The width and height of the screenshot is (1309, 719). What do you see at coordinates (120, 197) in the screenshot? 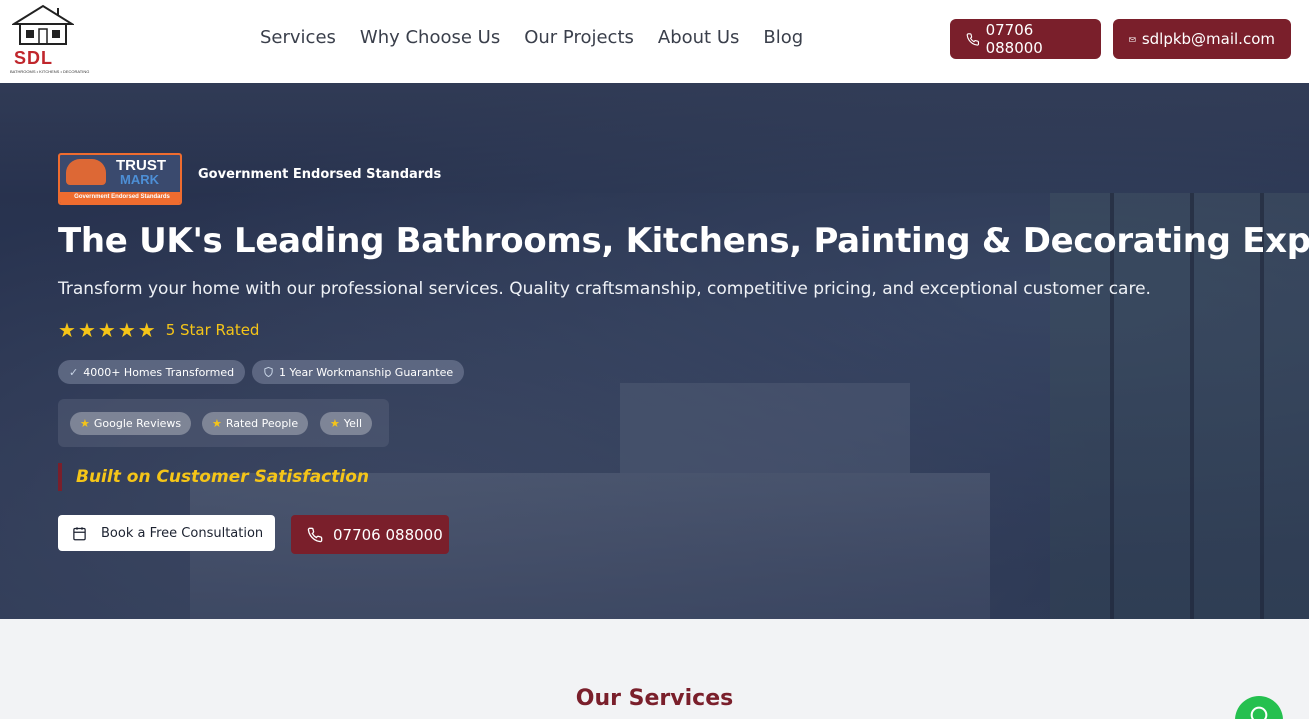
I see `trustmark-line3: Government Endorsed Standards` at bounding box center [120, 197].